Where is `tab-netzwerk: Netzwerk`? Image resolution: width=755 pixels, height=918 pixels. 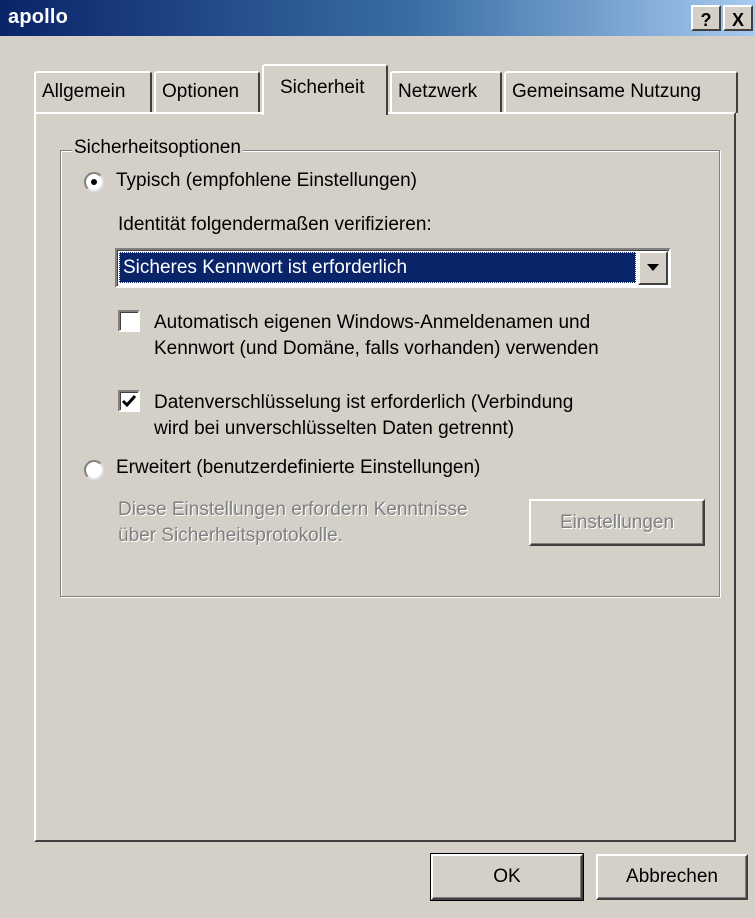
tab-netzwerk: Netzwerk is located at coordinates (446, 92).